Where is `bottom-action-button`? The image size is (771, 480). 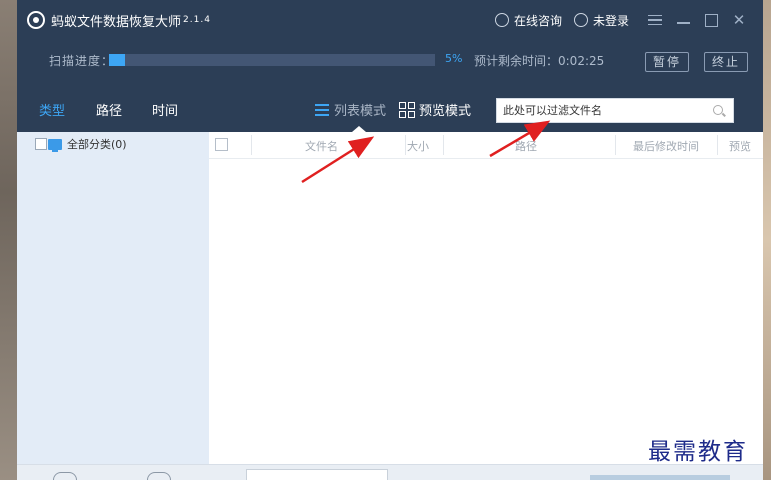
bottom-action-button is located at coordinates (660, 477).